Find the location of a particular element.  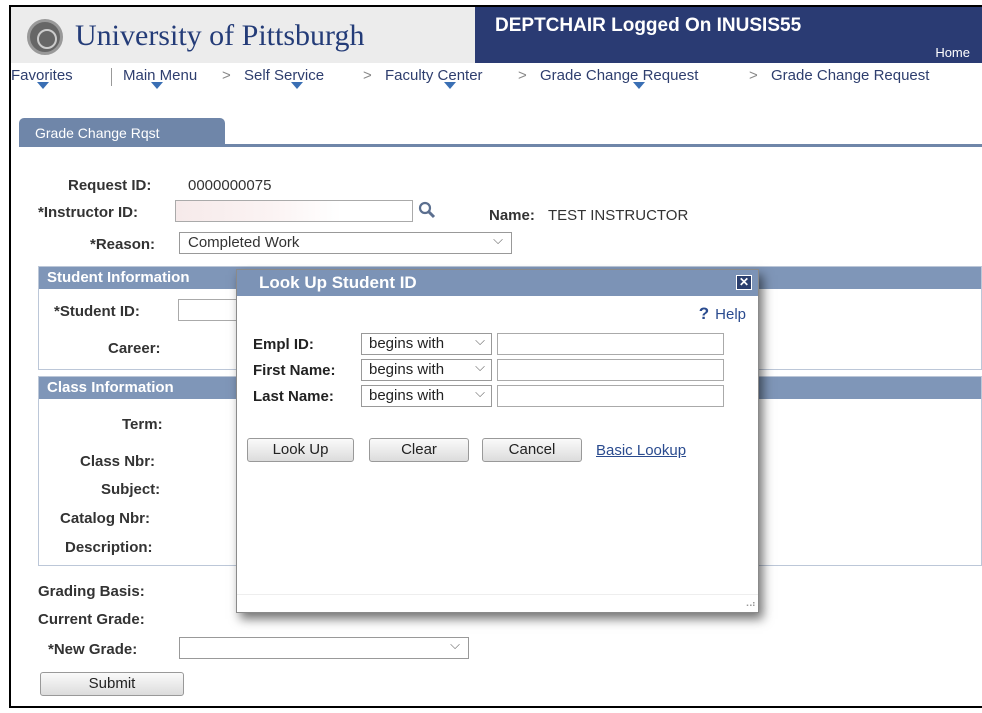

university-seal-logo is located at coordinates (45, 37).